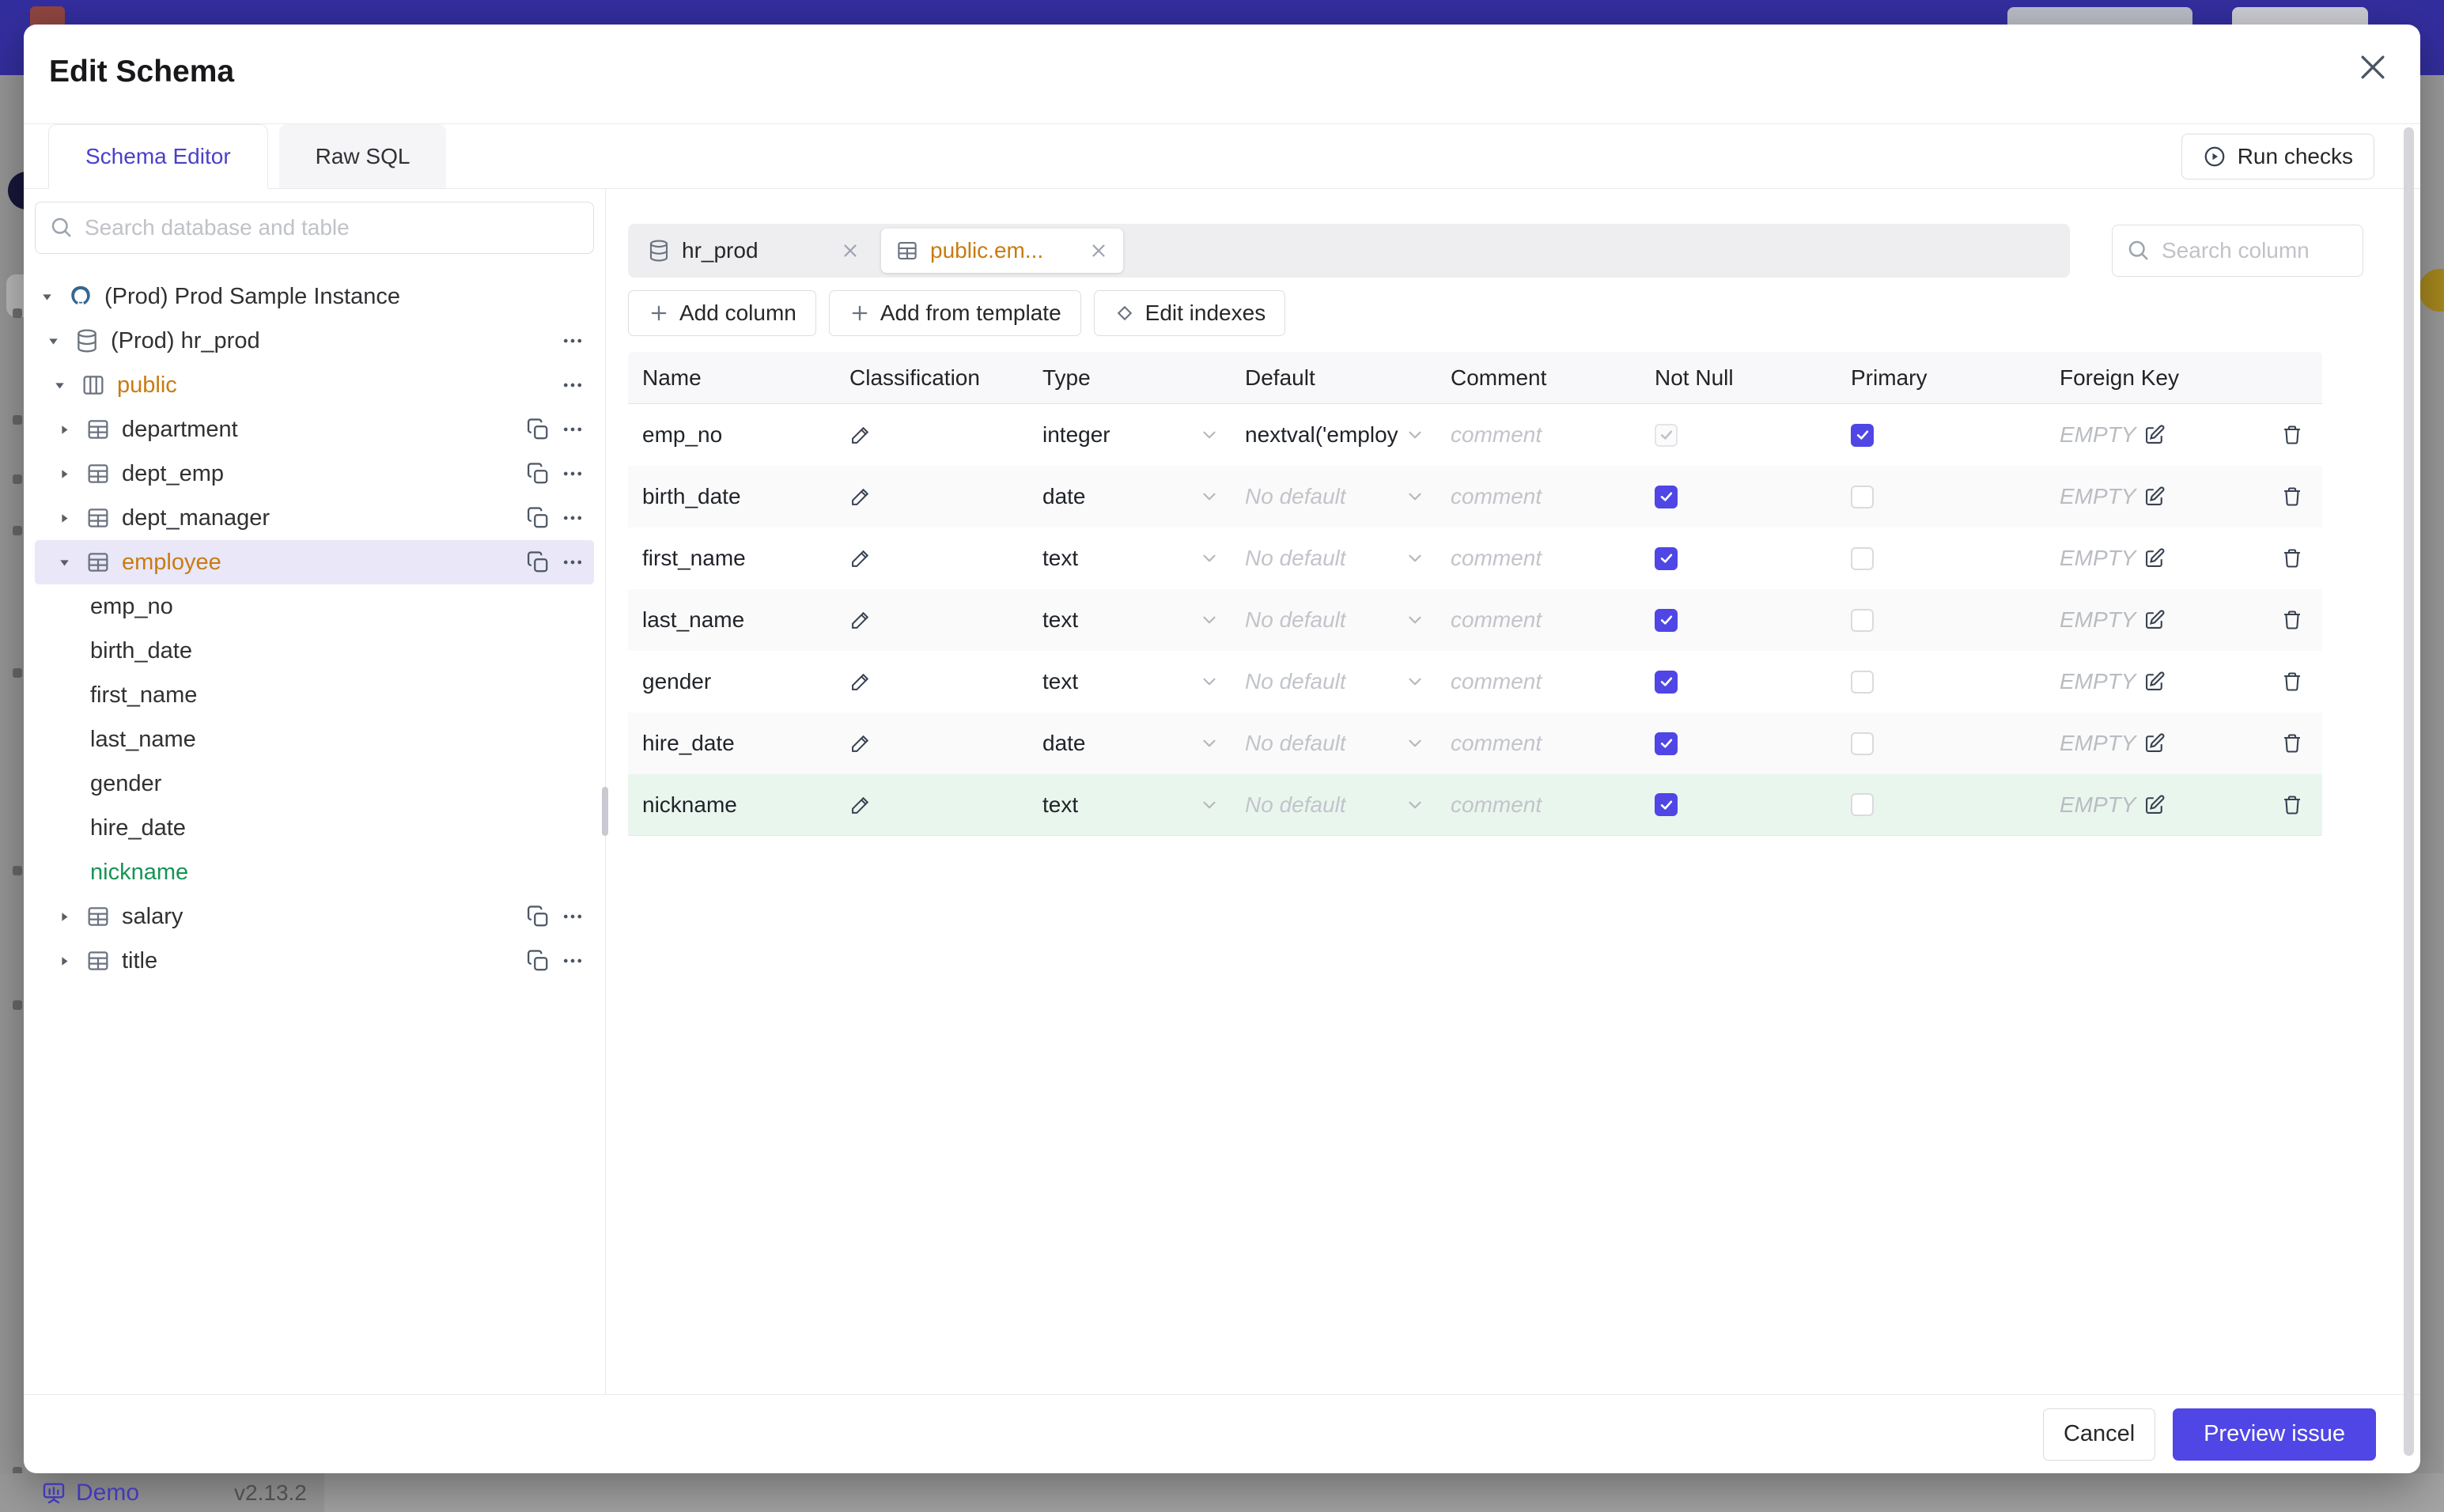 The width and height of the screenshot is (2444, 1512). Describe the element at coordinates (2277, 157) in the screenshot. I see `run-checks-button: Run checks` at that location.